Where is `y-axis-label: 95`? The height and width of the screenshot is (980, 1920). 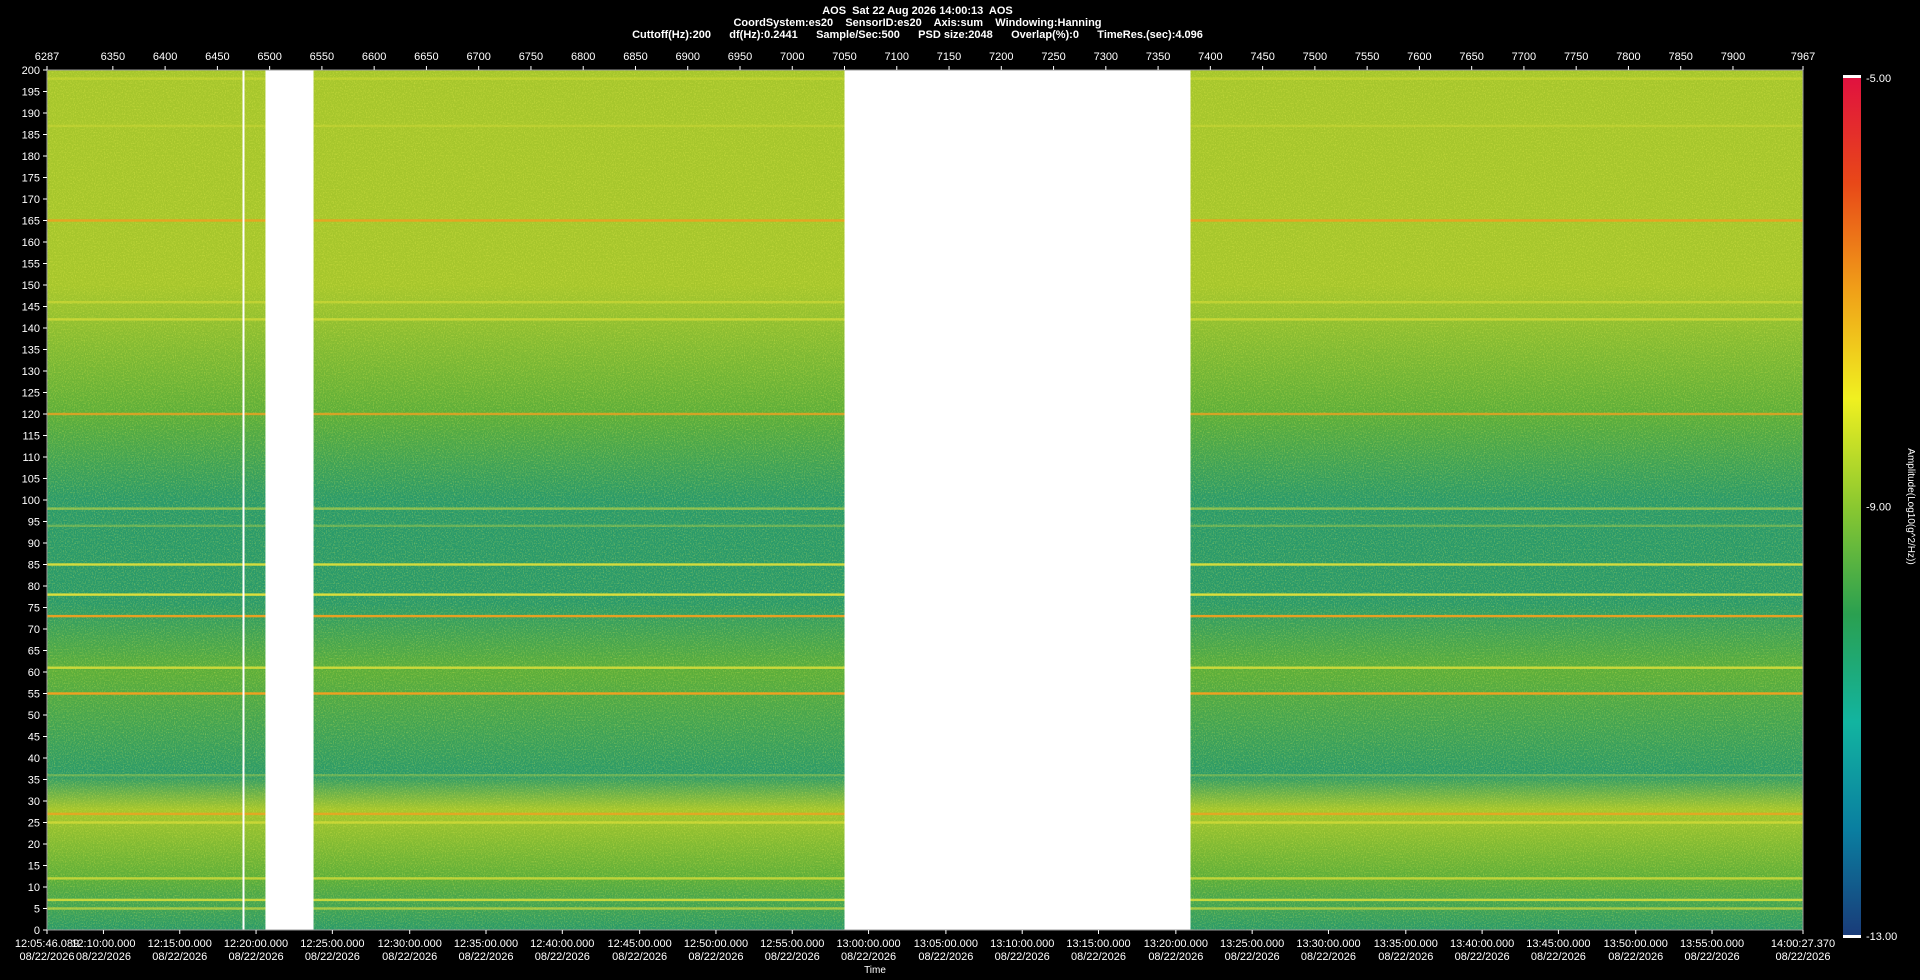
y-axis-label: 95 is located at coordinates (34, 523).